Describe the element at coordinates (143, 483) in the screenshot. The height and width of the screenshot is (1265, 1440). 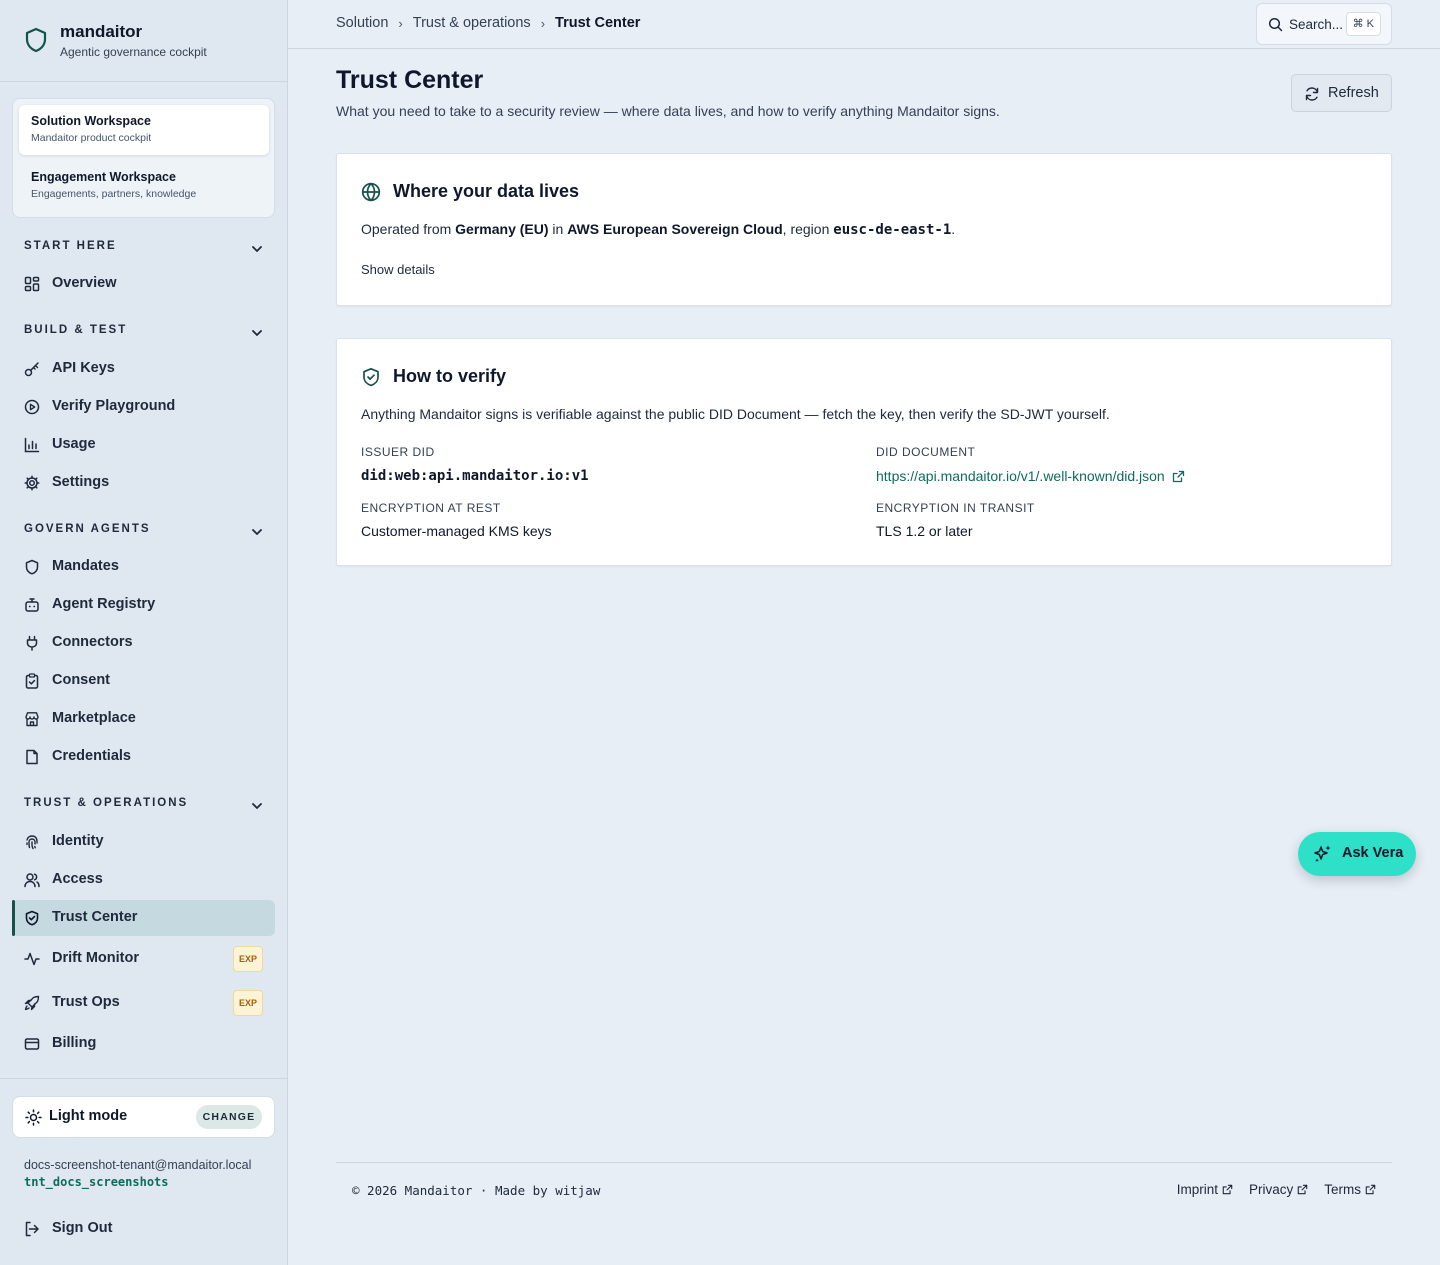
I see `sidebar-item-settings: Settings` at that location.